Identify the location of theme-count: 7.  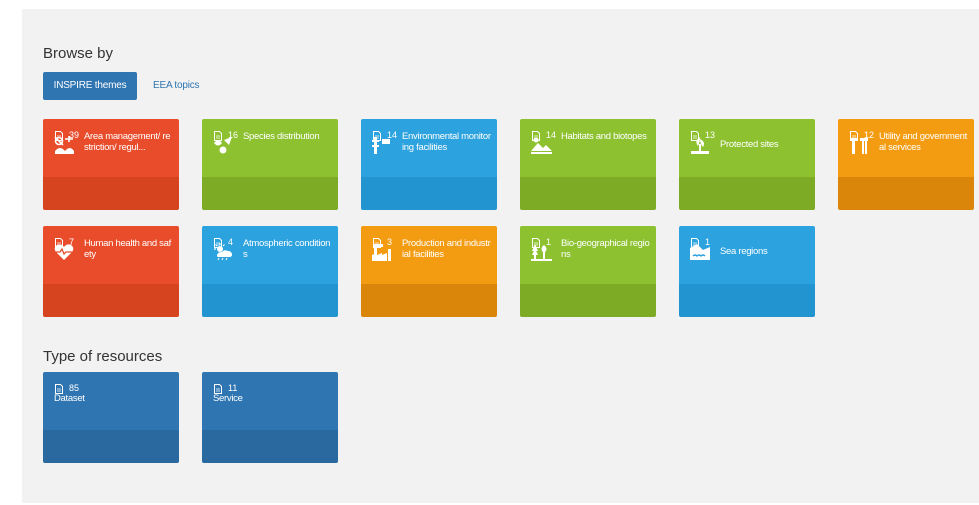
(72, 242).